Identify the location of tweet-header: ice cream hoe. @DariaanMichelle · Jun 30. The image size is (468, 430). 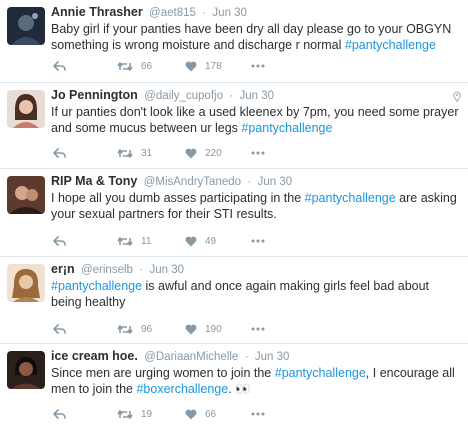
(170, 357).